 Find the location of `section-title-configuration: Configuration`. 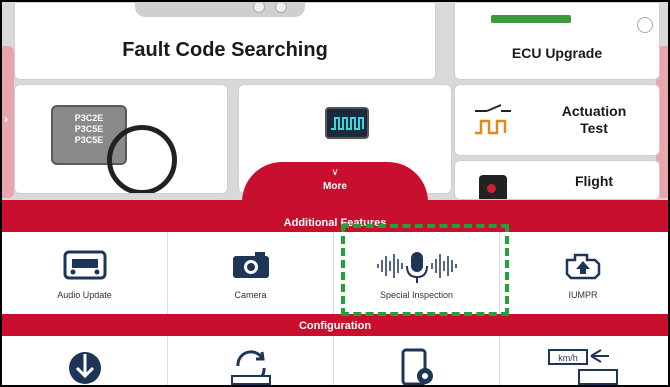

section-title-configuration: Configuration is located at coordinates (335, 326).